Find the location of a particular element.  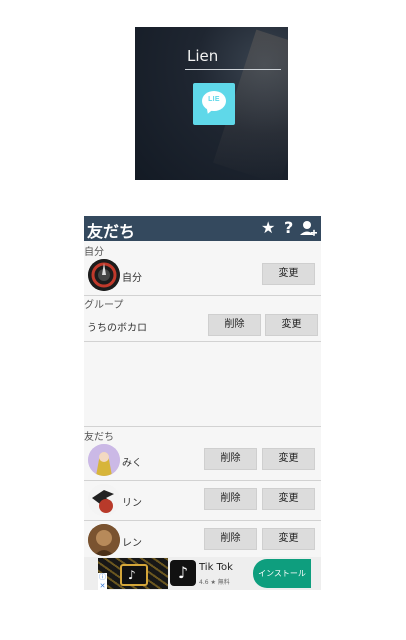

help-icon: ? is located at coordinates (288, 228).